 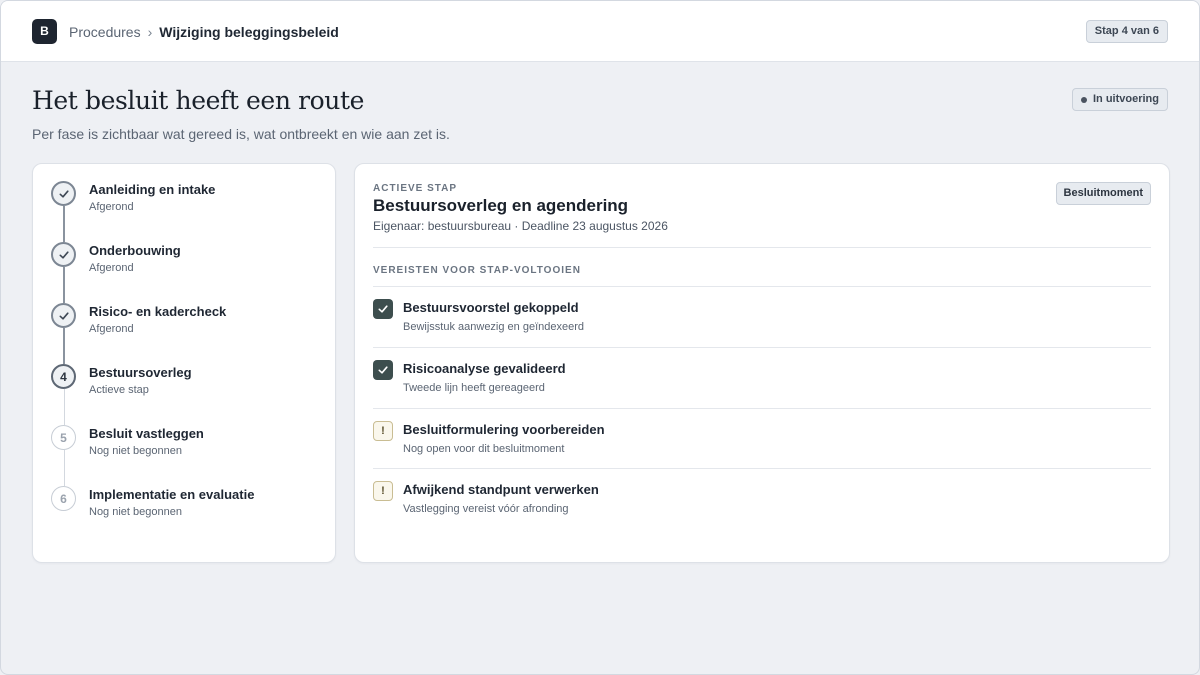 What do you see at coordinates (474, 388) in the screenshot?
I see `requirement-subtitle: Tweede lijn heeft gereageerd` at bounding box center [474, 388].